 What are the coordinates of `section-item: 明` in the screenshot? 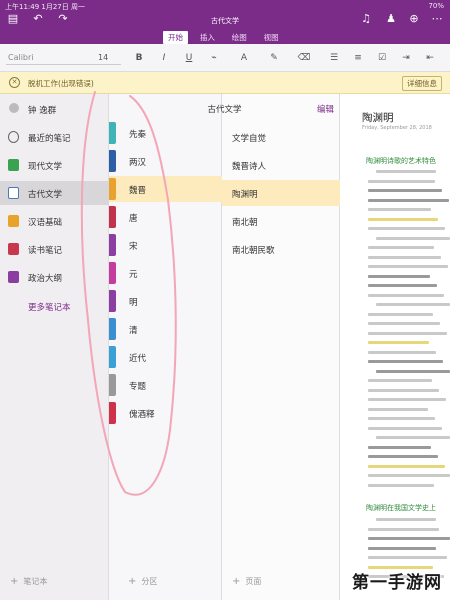 It's located at (165, 301).